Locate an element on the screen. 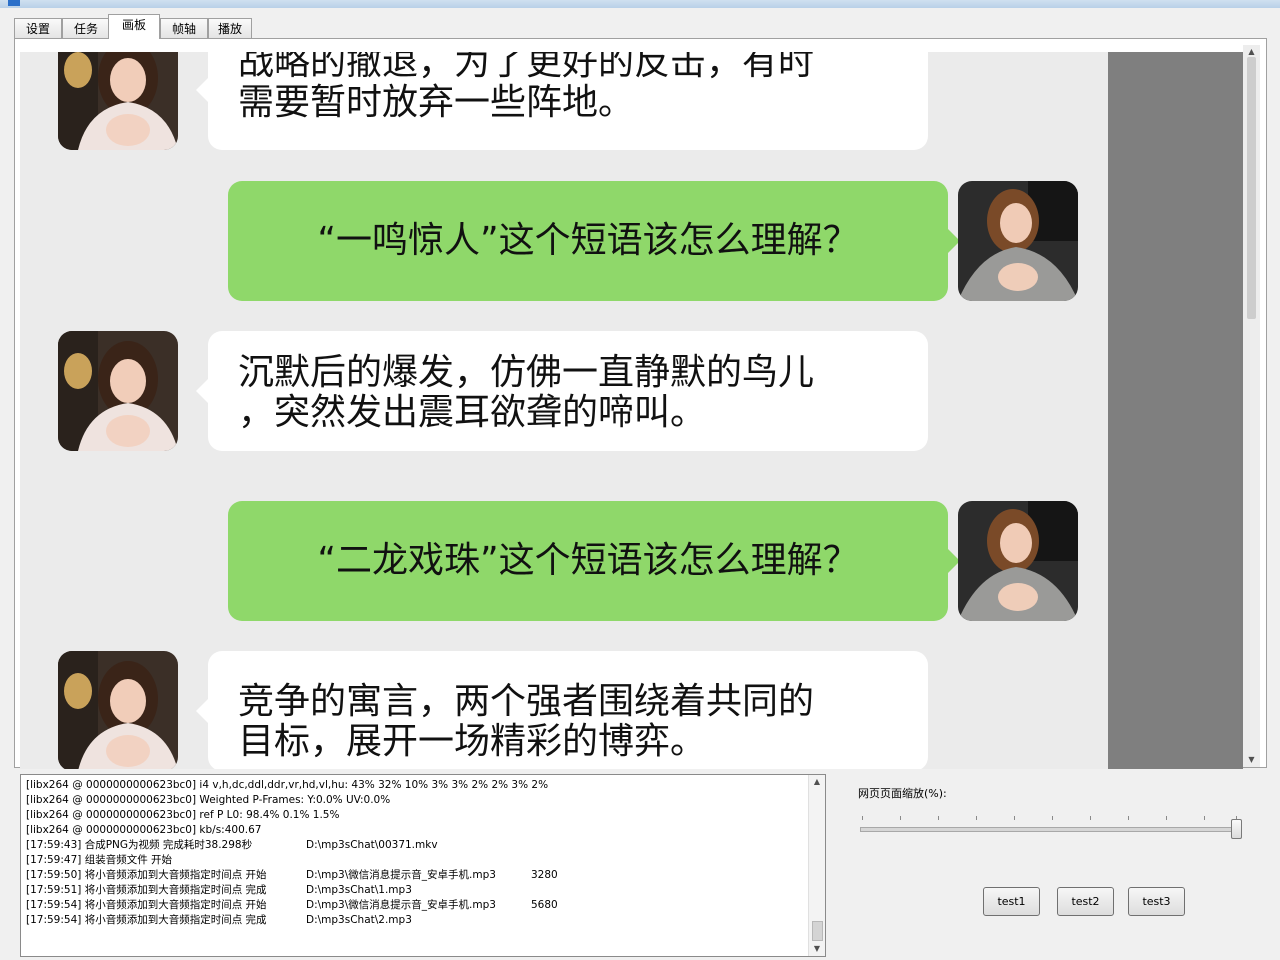  chat-bubble-sent: “一鸣惊人”这个短语该怎么理解？ is located at coordinates (594, 241).